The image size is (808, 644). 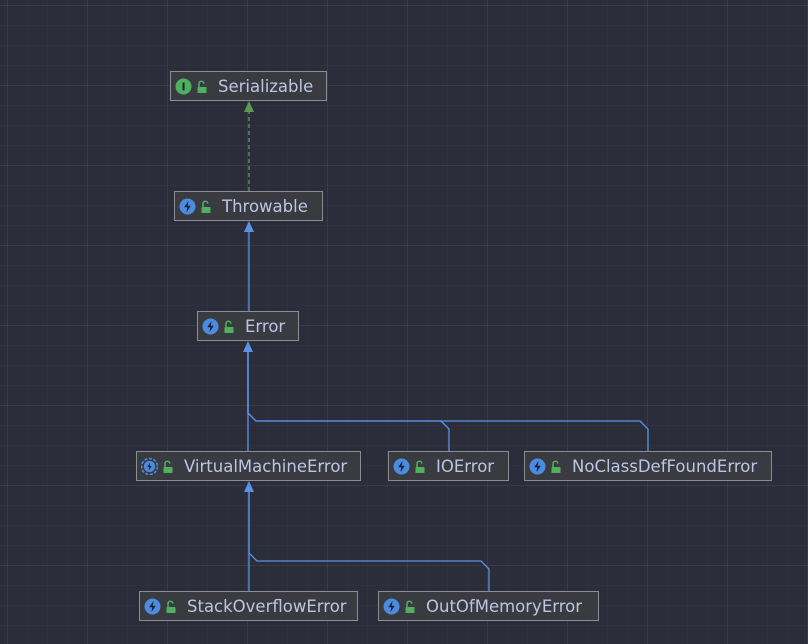 What do you see at coordinates (149, 466) in the screenshot?
I see `abstract-class-icon` at bounding box center [149, 466].